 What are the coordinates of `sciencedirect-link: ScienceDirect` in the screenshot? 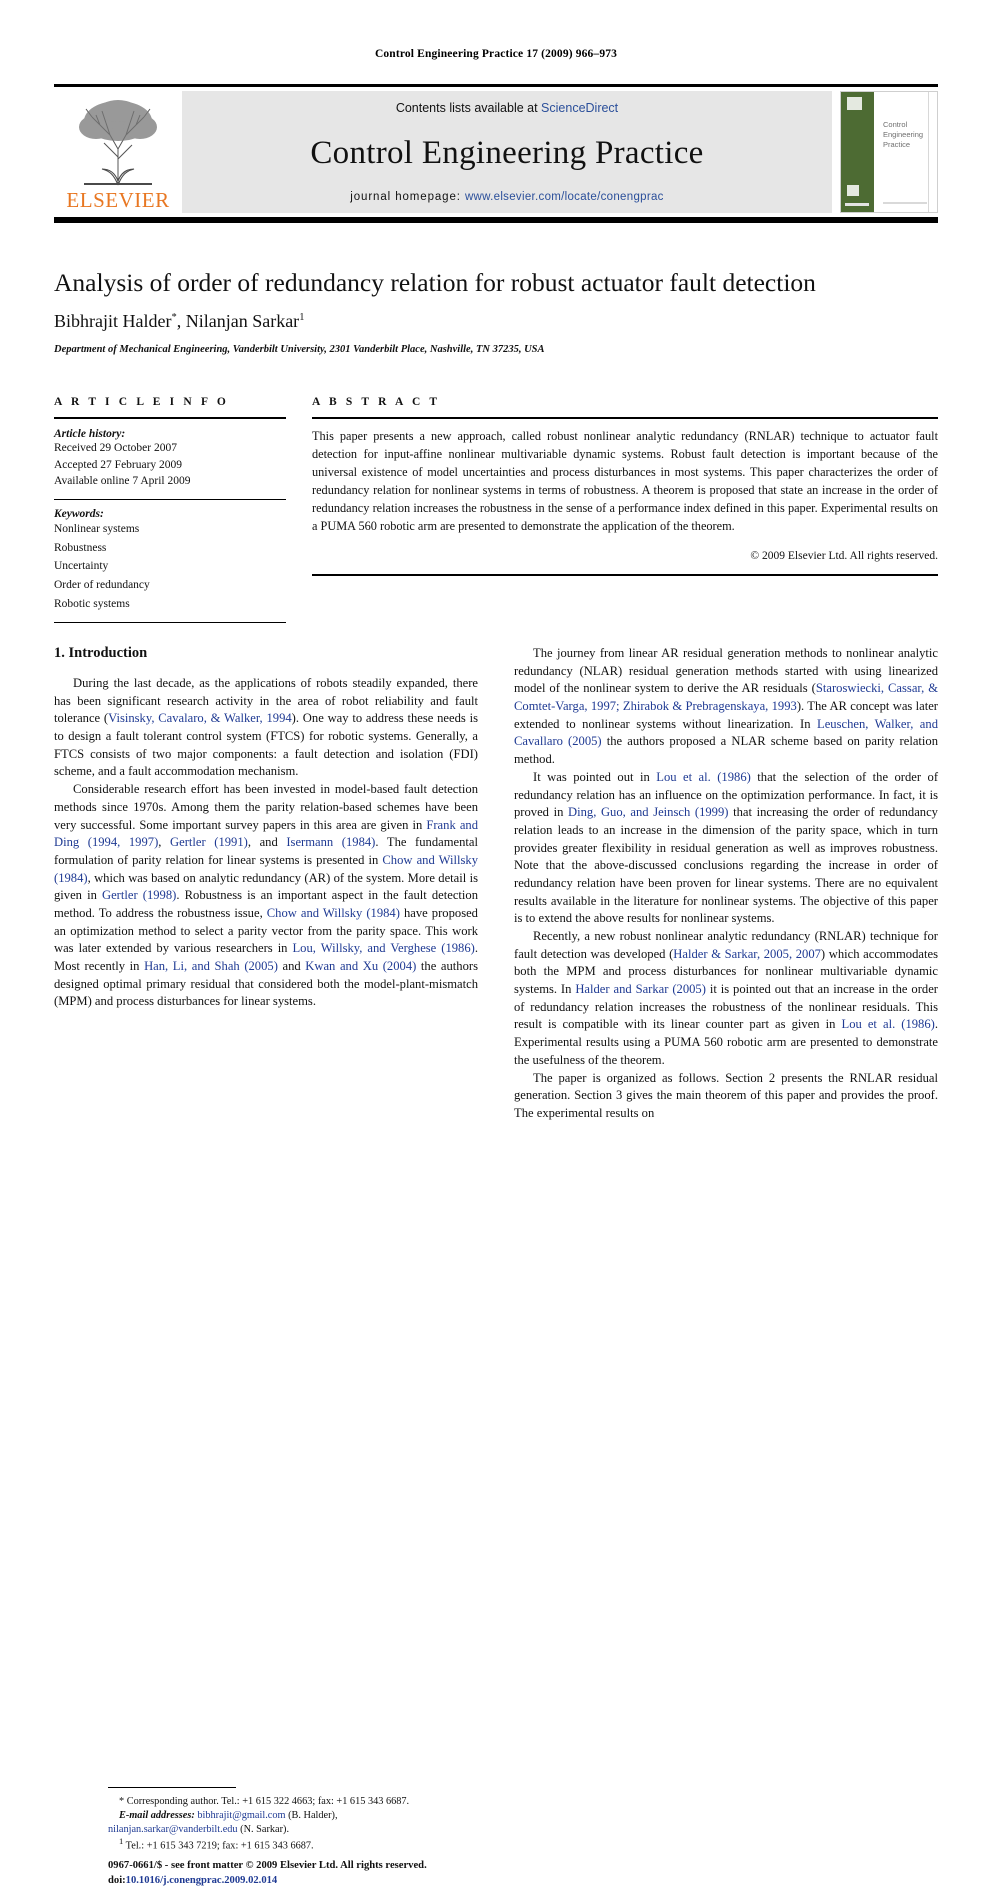 It's located at (579, 108).